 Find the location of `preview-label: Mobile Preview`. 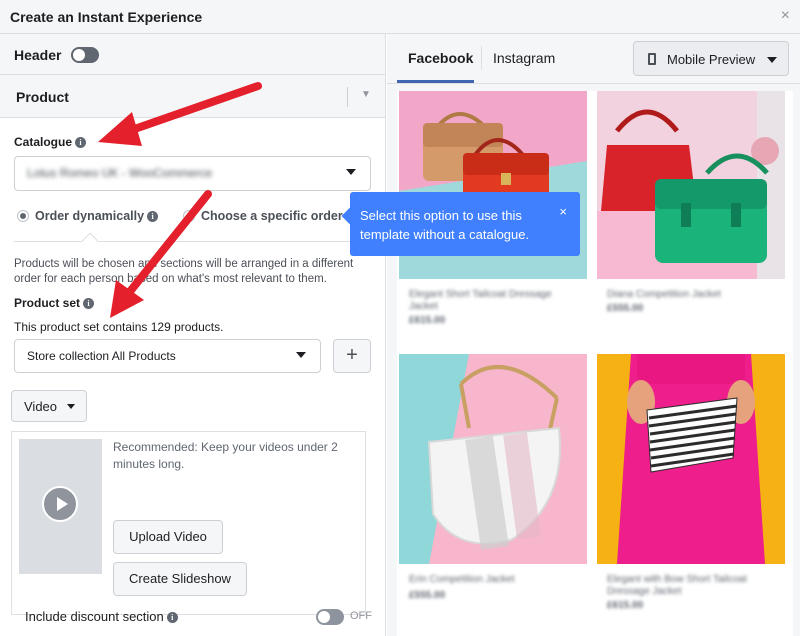

preview-label: Mobile Preview is located at coordinates (711, 59).